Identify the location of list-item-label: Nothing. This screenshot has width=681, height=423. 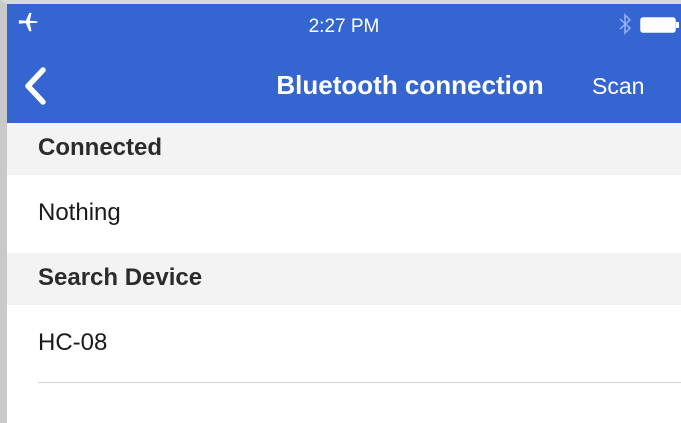
(79, 212).